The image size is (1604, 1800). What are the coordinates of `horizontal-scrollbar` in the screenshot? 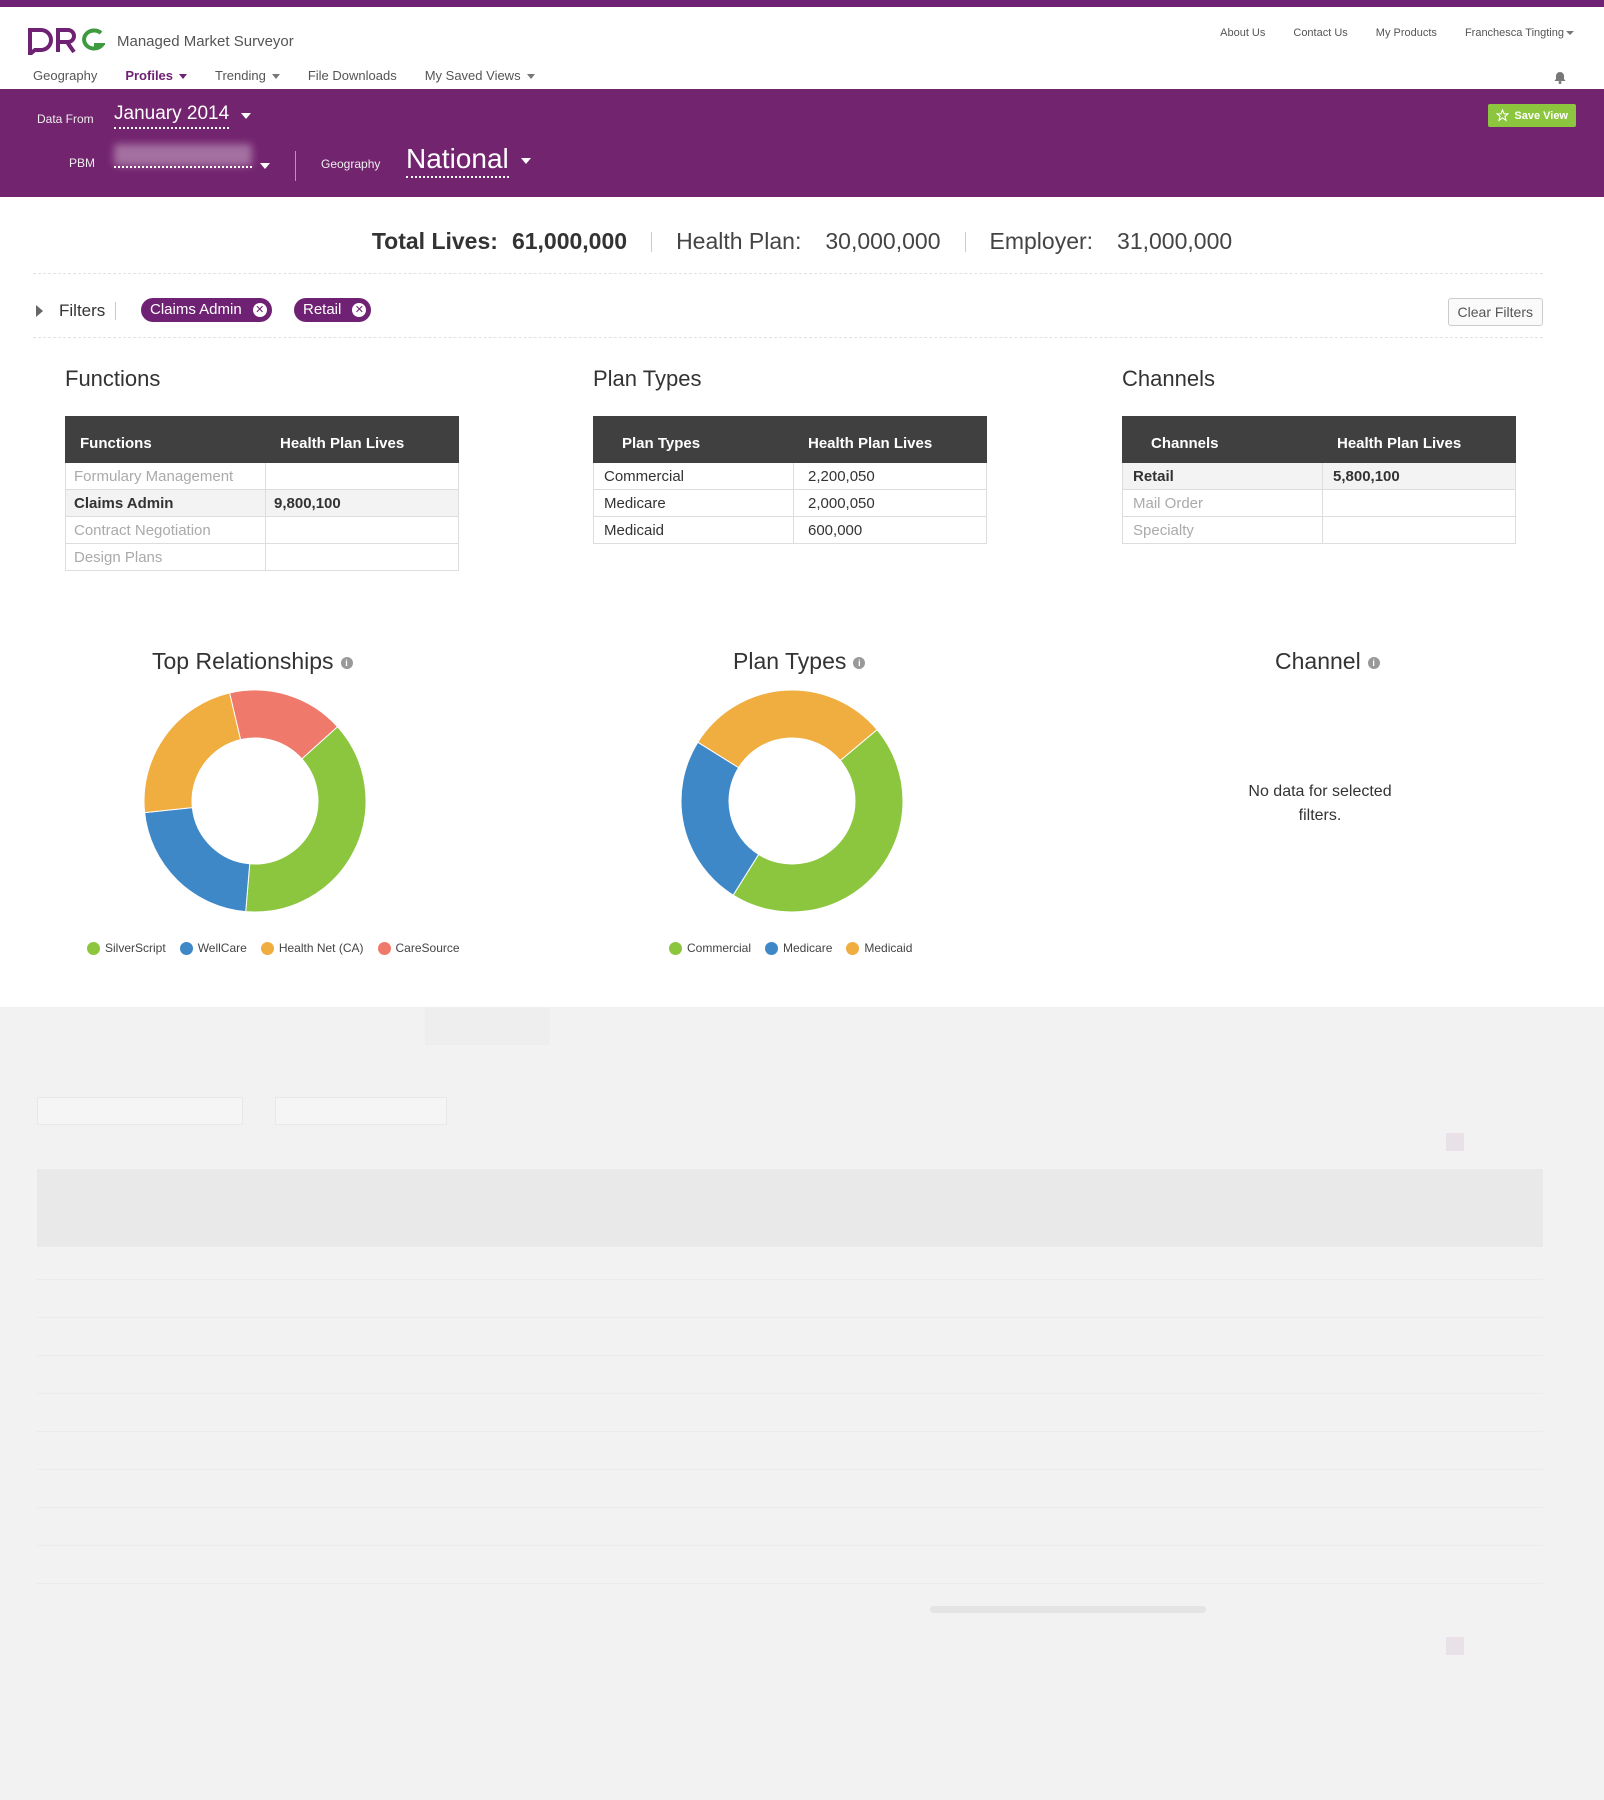 It's located at (1068, 1609).